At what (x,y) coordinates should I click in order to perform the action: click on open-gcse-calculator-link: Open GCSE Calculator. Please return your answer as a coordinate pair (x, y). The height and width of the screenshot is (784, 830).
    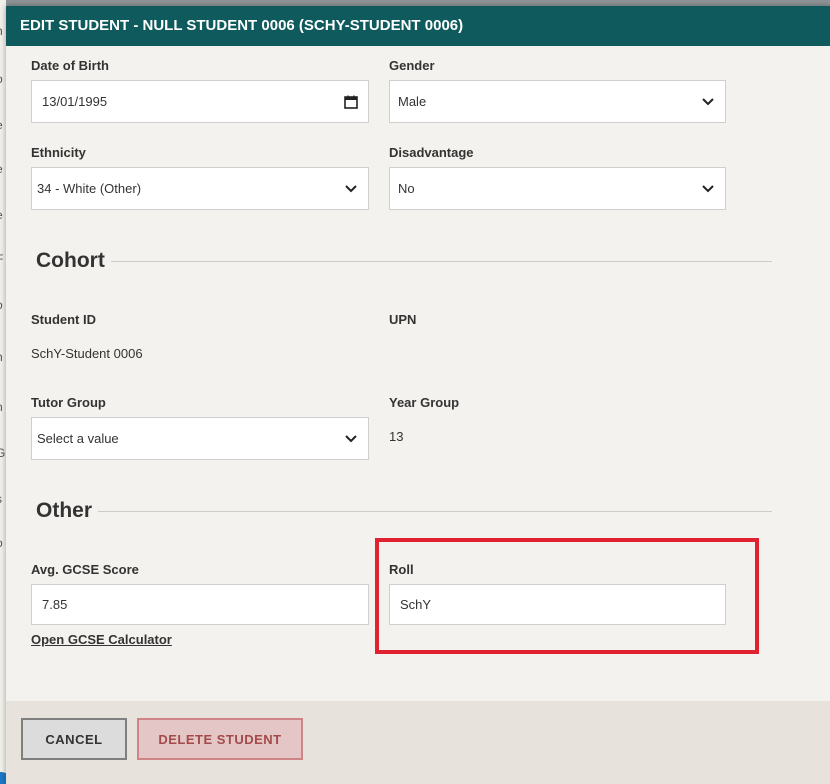
    Looking at the image, I should click on (101, 639).